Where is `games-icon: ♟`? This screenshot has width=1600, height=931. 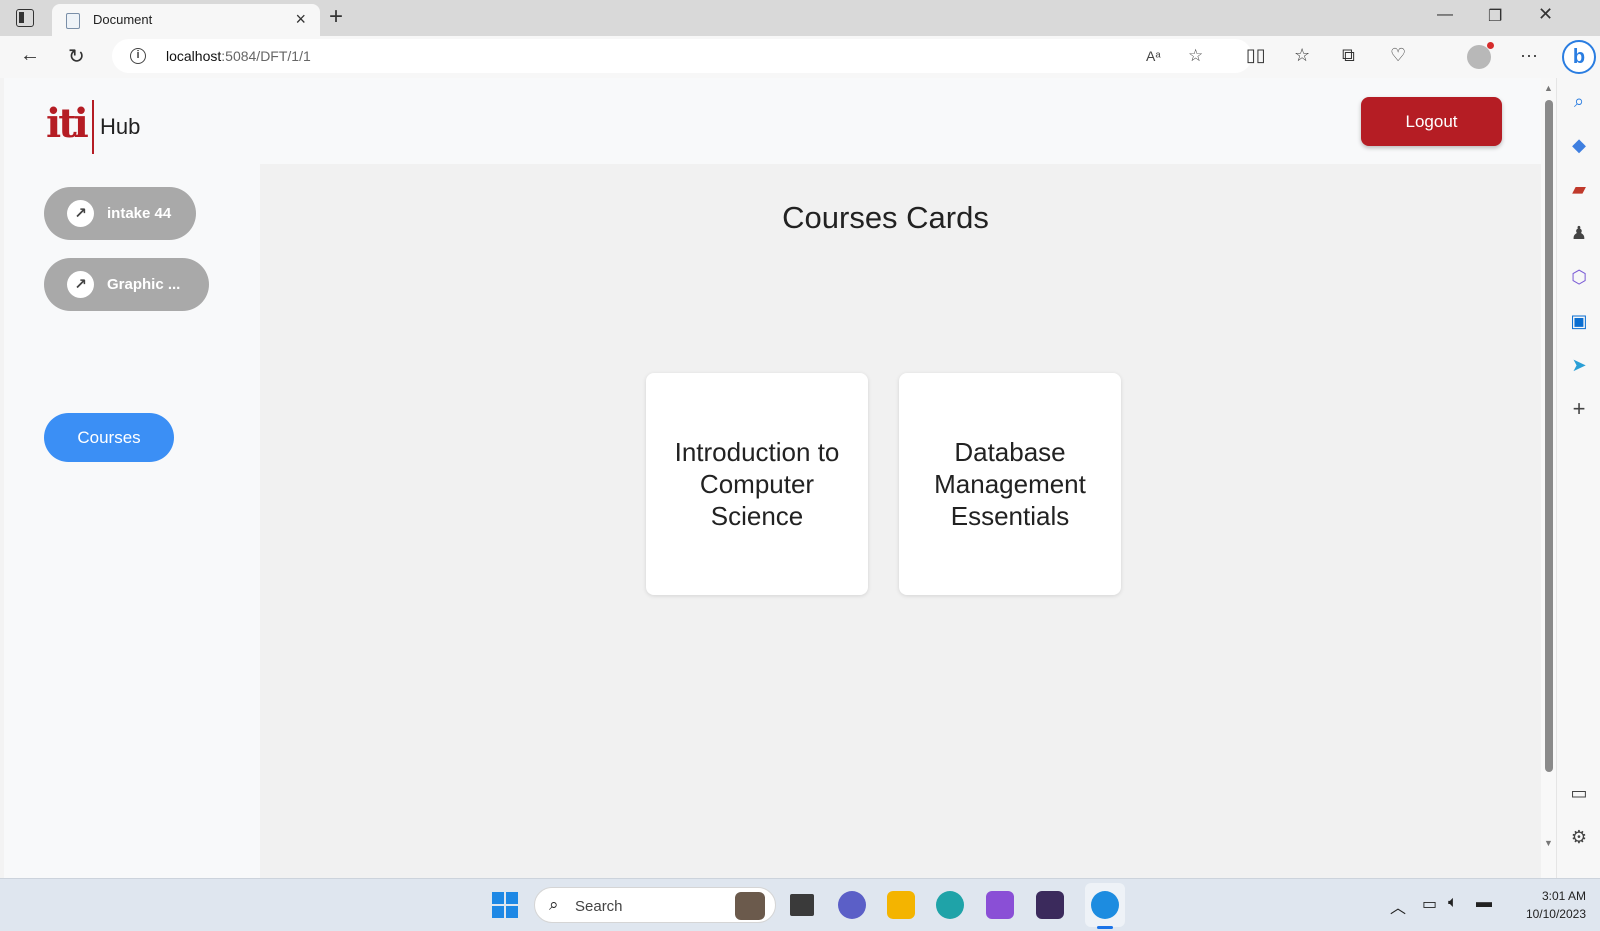 games-icon: ♟ is located at coordinates (1579, 233).